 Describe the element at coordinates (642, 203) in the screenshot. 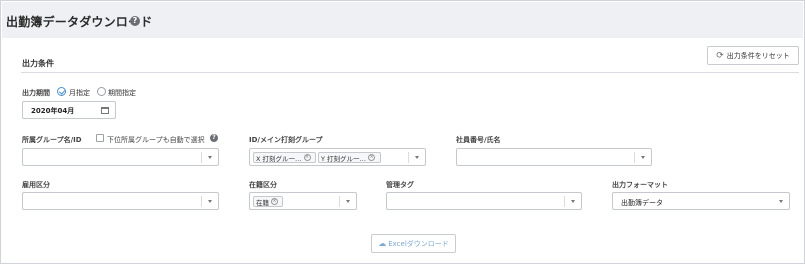

I see `format-value: 出勤簿データ` at that location.